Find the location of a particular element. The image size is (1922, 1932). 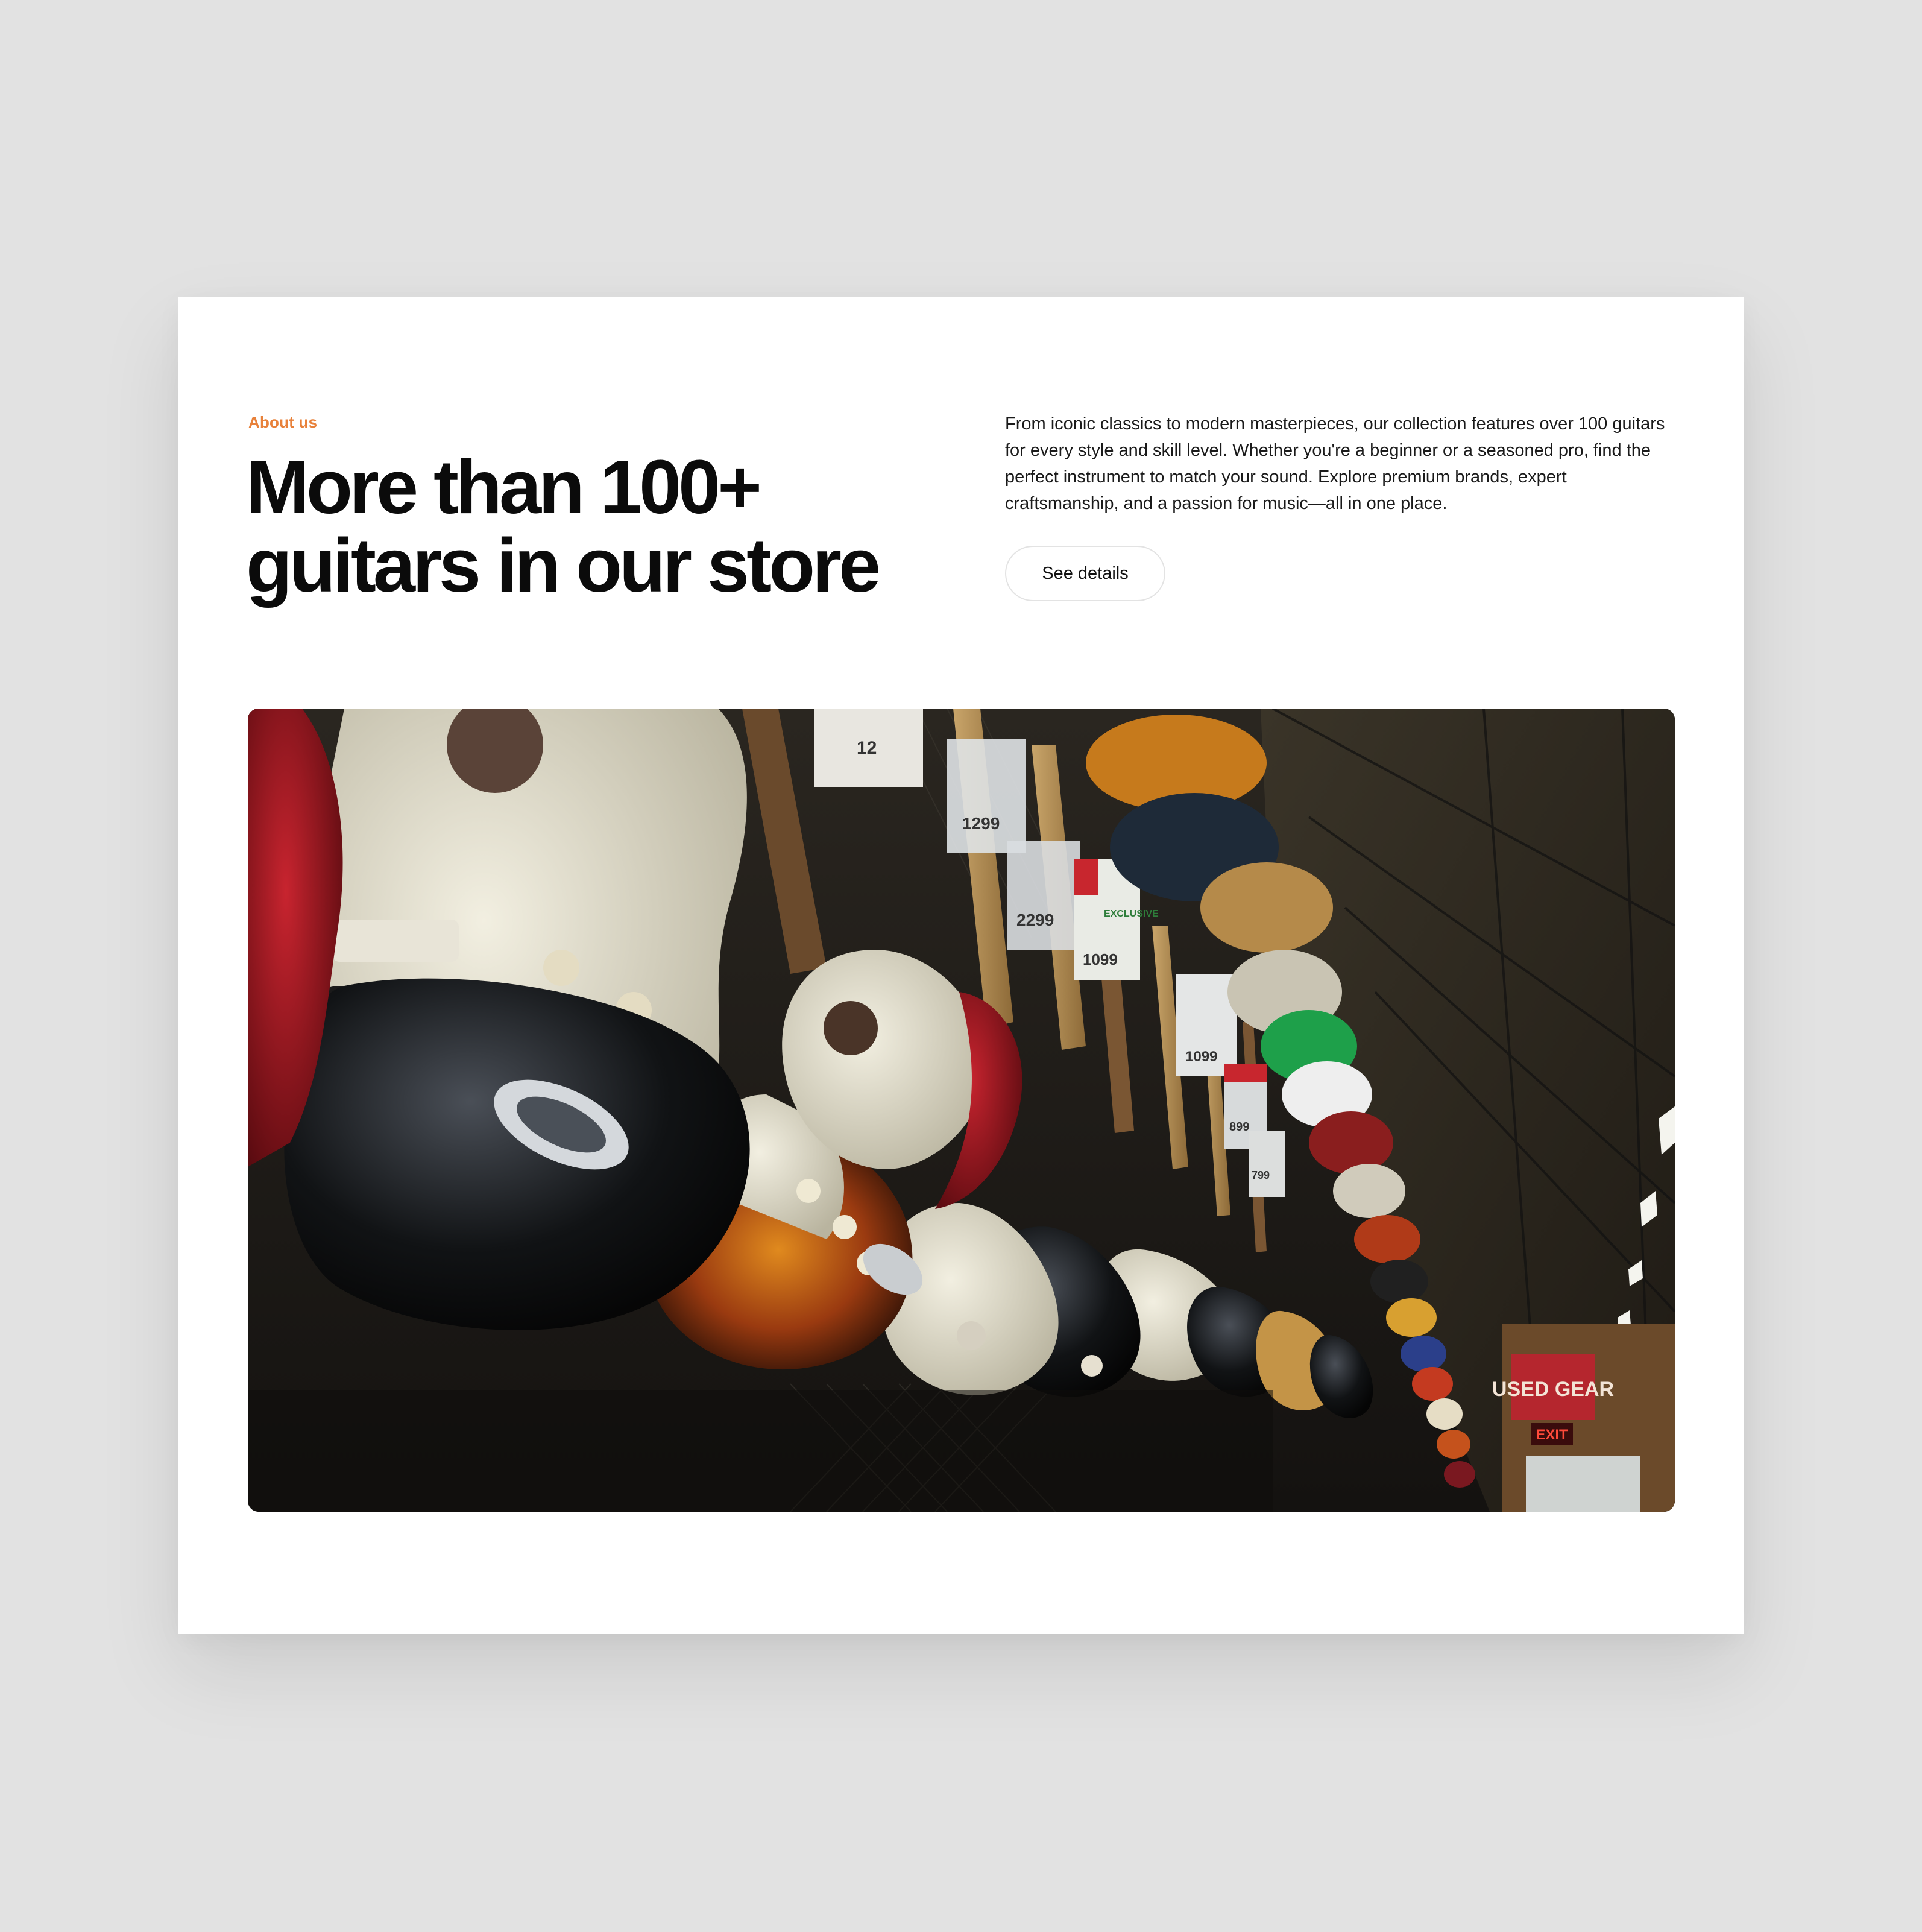

title-line-1: More than 100+ is located at coordinates (504, 486).